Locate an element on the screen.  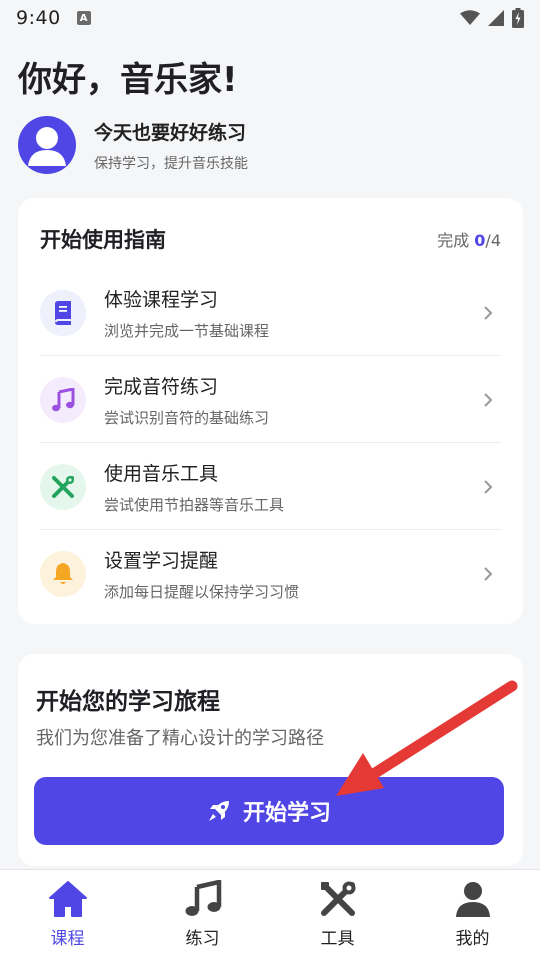
status-time: 9:40 is located at coordinates (38, 18).